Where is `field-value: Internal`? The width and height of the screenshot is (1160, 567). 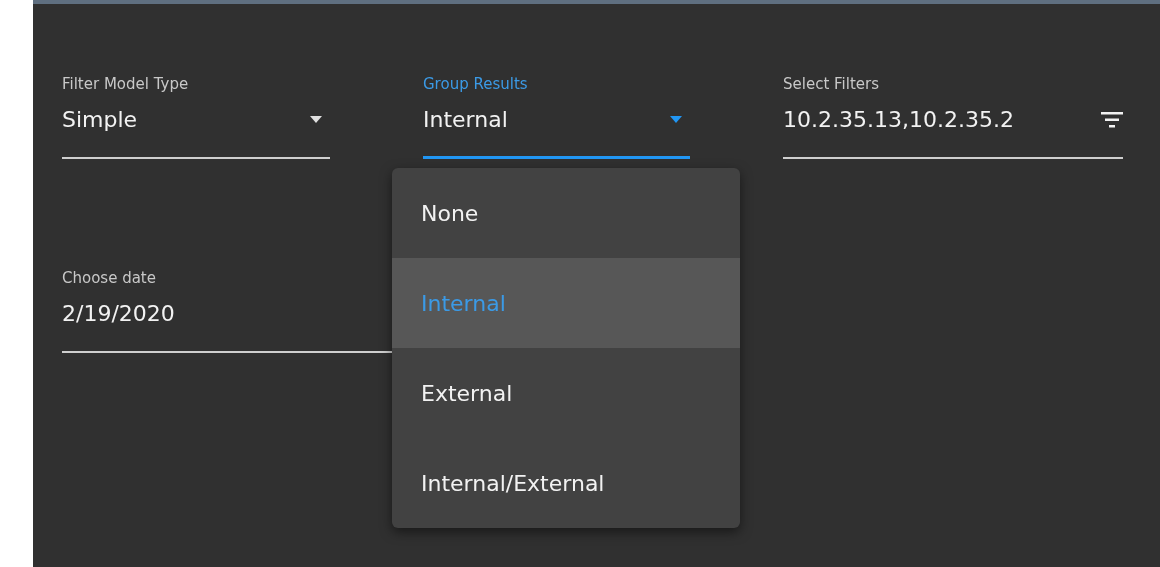
field-value: Internal is located at coordinates (465, 119).